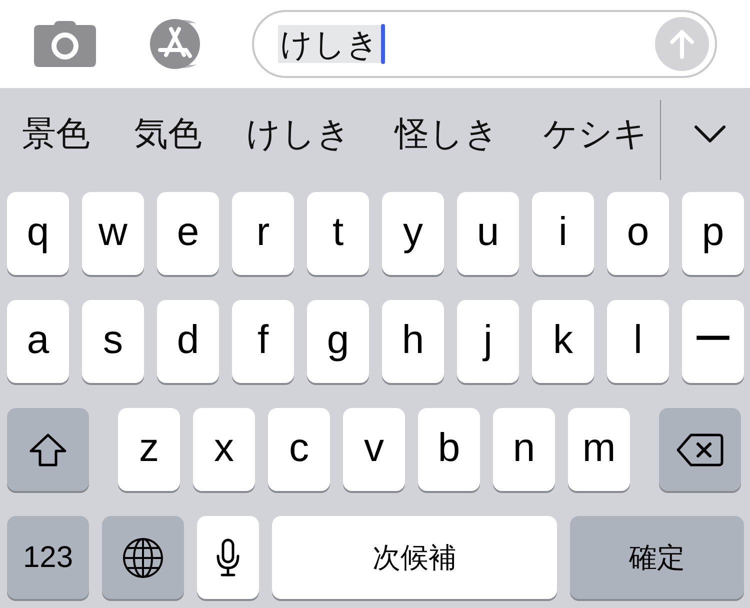 The image size is (750, 608). What do you see at coordinates (563, 341) in the screenshot?
I see `letter-key: k` at bounding box center [563, 341].